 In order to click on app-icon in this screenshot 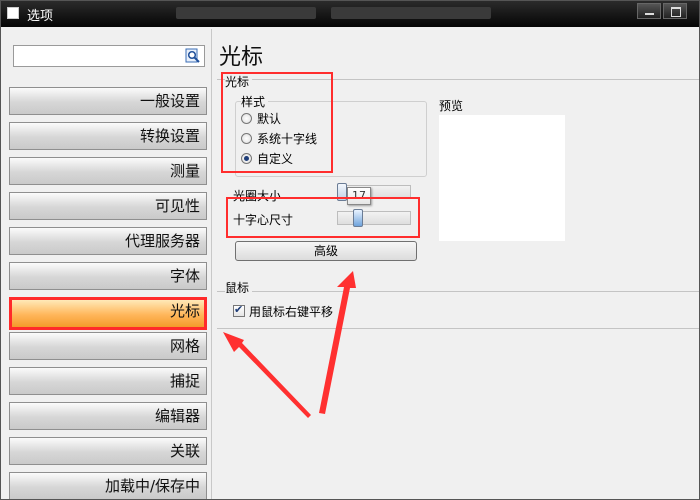, I will do `click(13, 13)`.